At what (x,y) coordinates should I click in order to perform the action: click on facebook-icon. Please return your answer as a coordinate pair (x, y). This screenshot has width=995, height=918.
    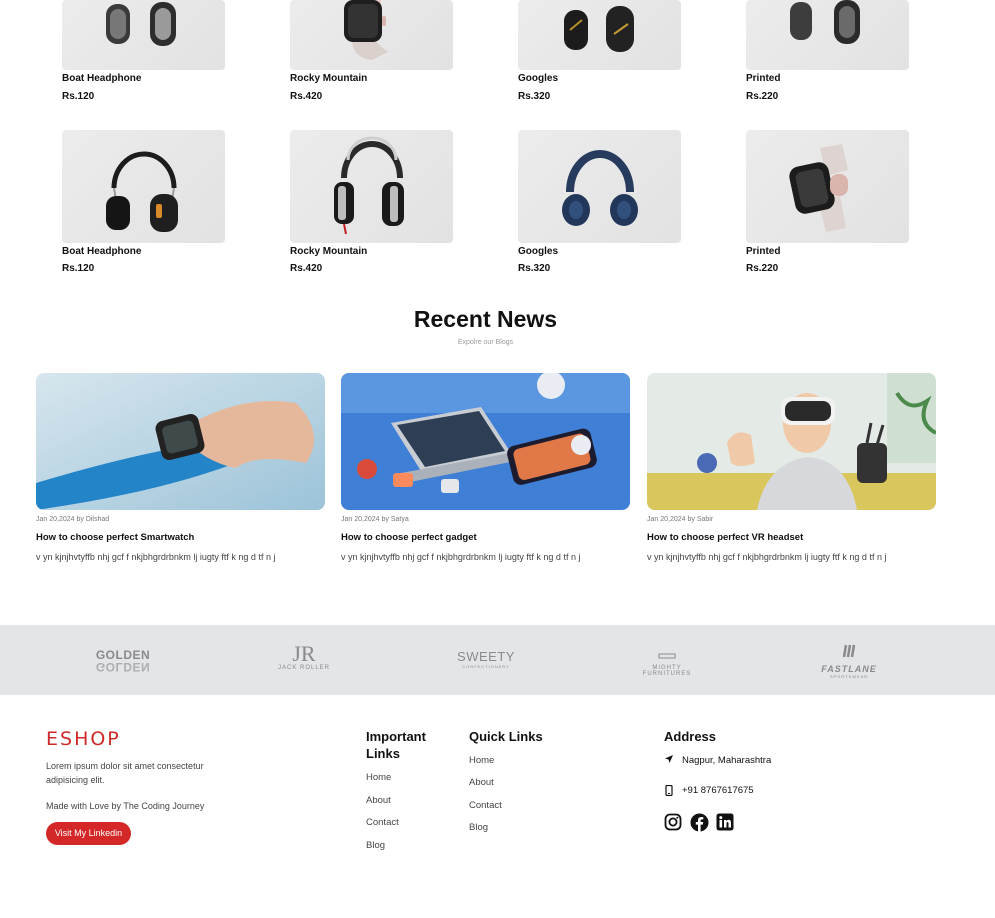
    Looking at the image, I should click on (699, 822).